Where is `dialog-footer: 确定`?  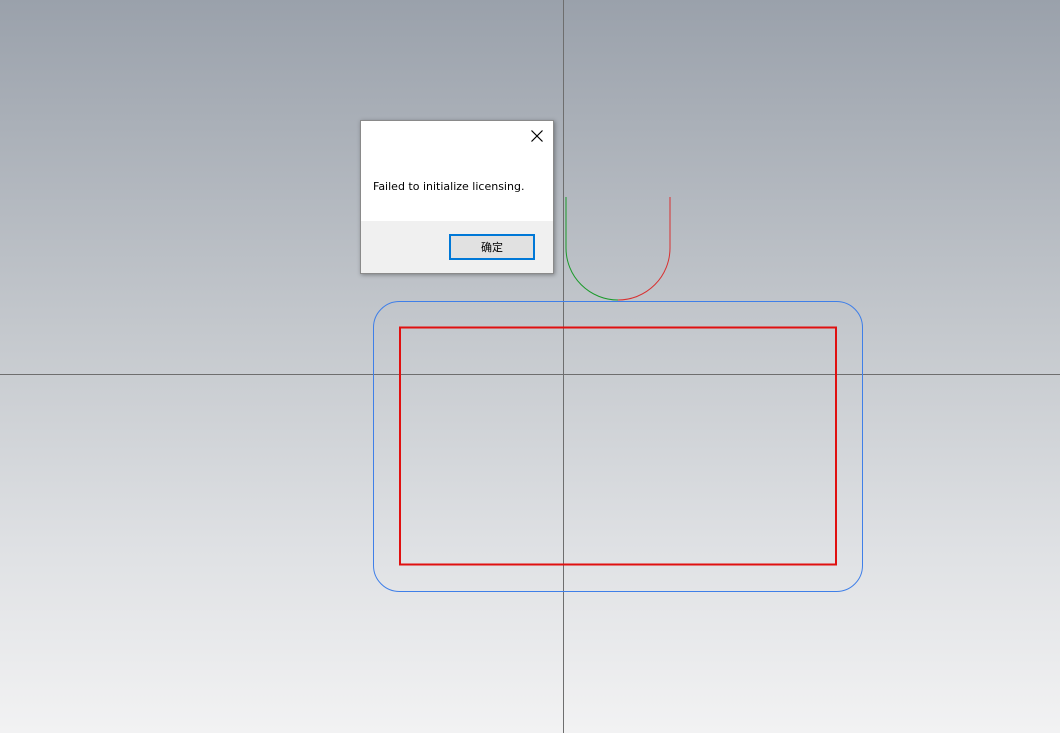
dialog-footer: 确定 is located at coordinates (457, 247).